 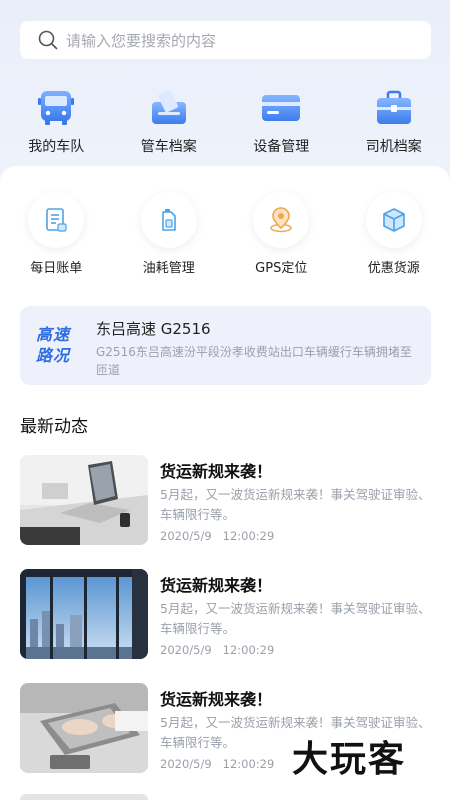 I want to click on watermark: 大玩客, so click(x=349, y=759).